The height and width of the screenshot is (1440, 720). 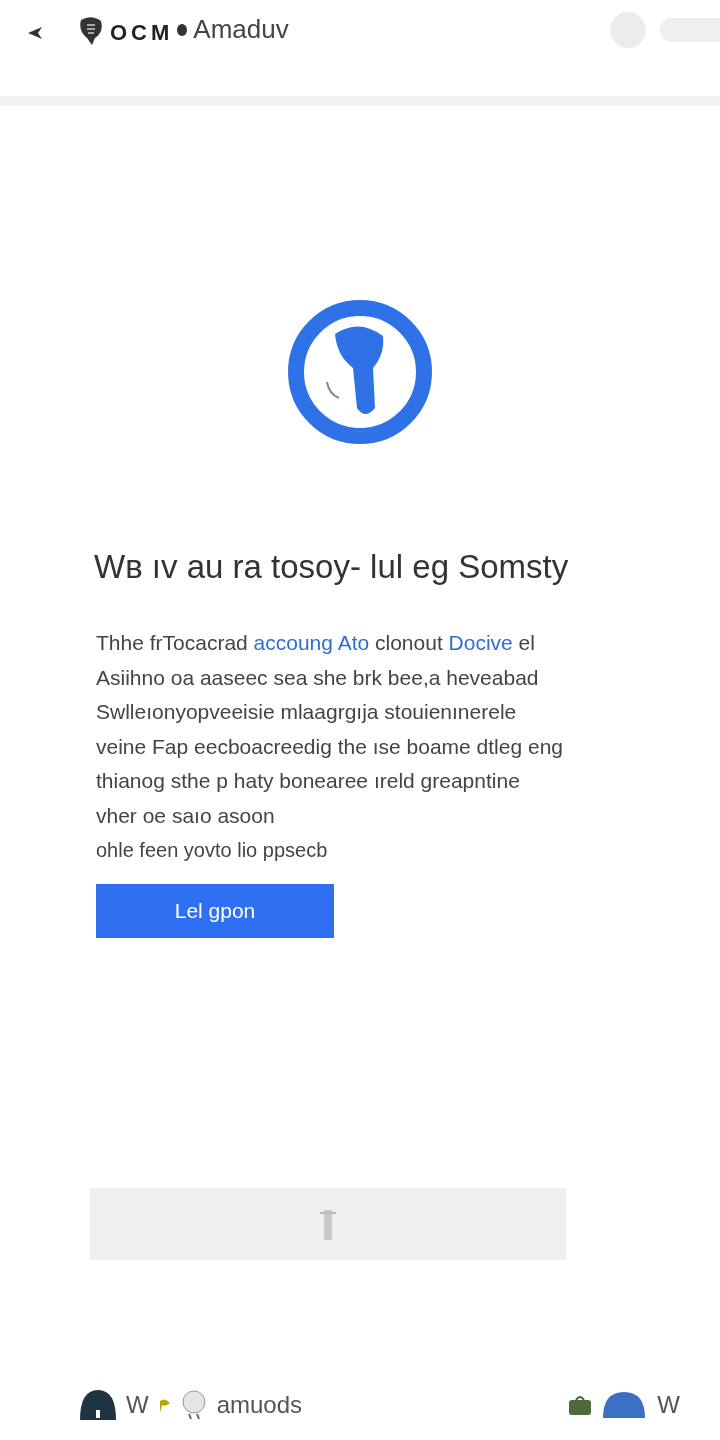 What do you see at coordinates (480, 642) in the screenshot?
I see `inline-link: Docive` at bounding box center [480, 642].